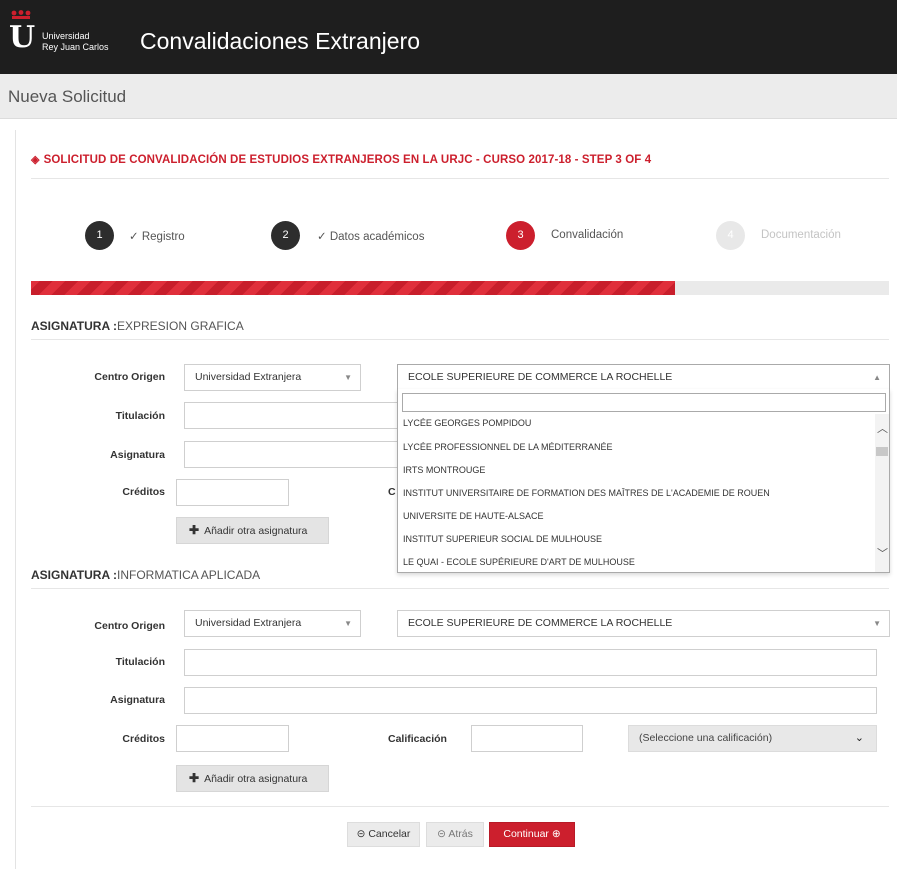 This screenshot has width=897, height=869. Describe the element at coordinates (527, 738) in the screenshot. I see `calificacion-input` at that location.